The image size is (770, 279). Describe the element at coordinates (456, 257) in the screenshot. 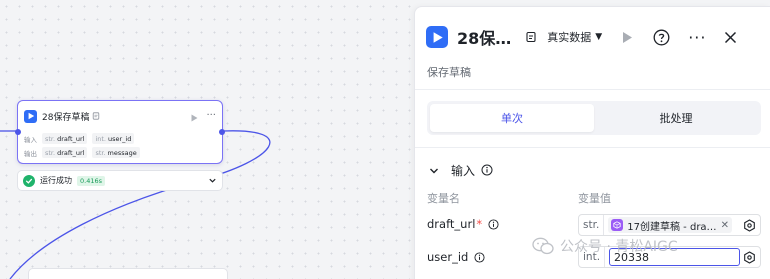

I see `variable-label-user-id: user_id` at that location.